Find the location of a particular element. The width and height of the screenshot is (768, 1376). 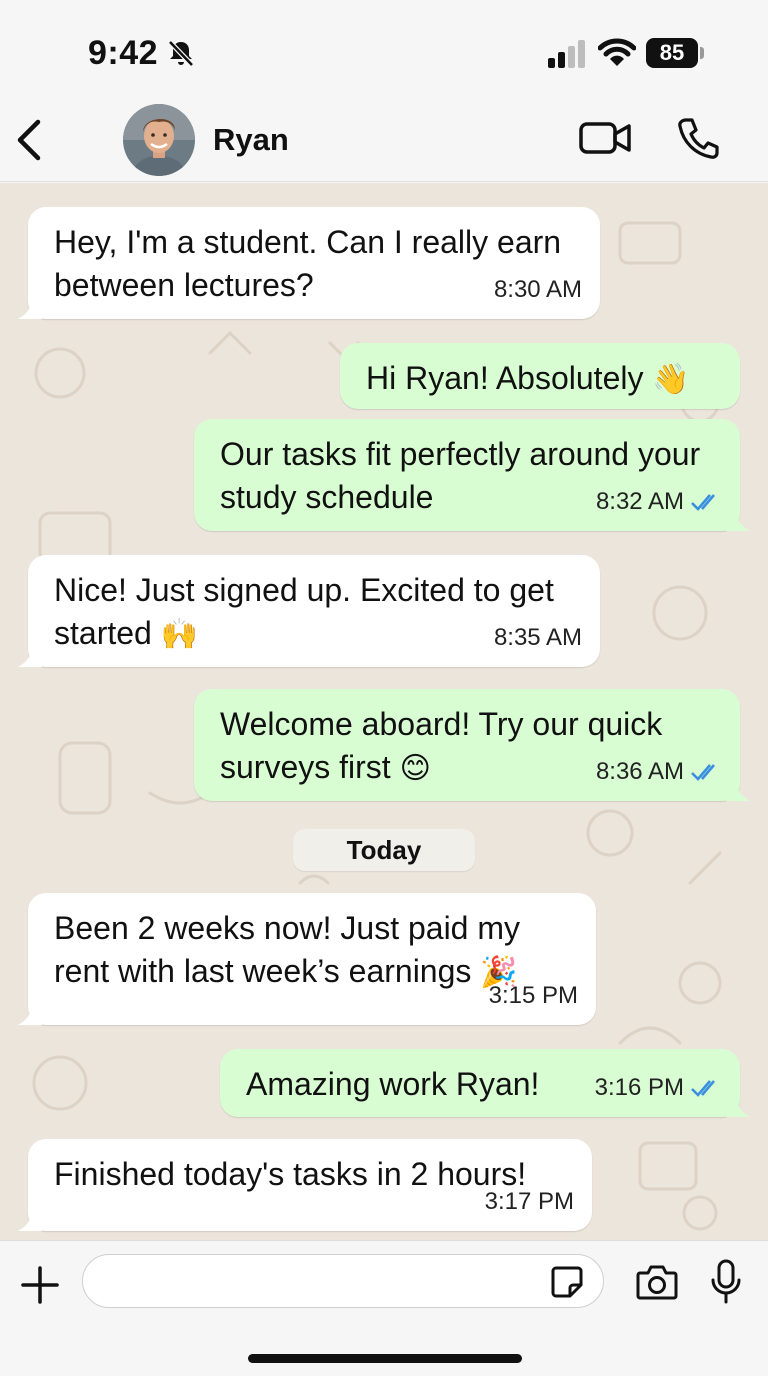

message-meta: 3:17 PM is located at coordinates (529, 1201).